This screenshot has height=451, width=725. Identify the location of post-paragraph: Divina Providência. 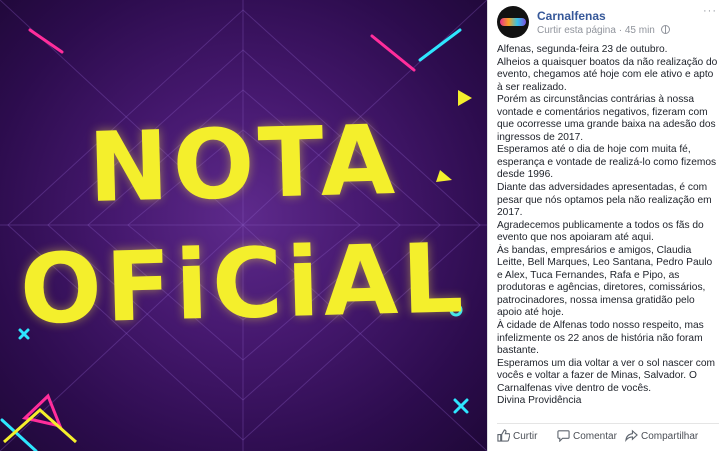
(539, 401).